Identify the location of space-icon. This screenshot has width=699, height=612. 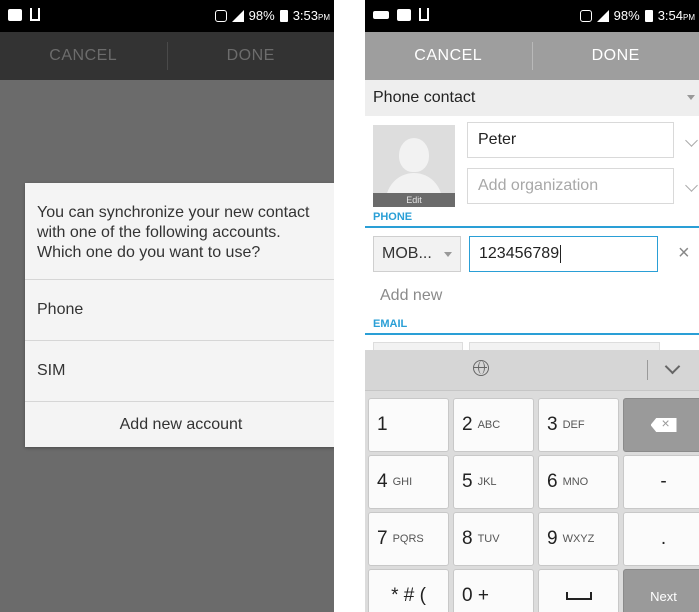
(578, 596).